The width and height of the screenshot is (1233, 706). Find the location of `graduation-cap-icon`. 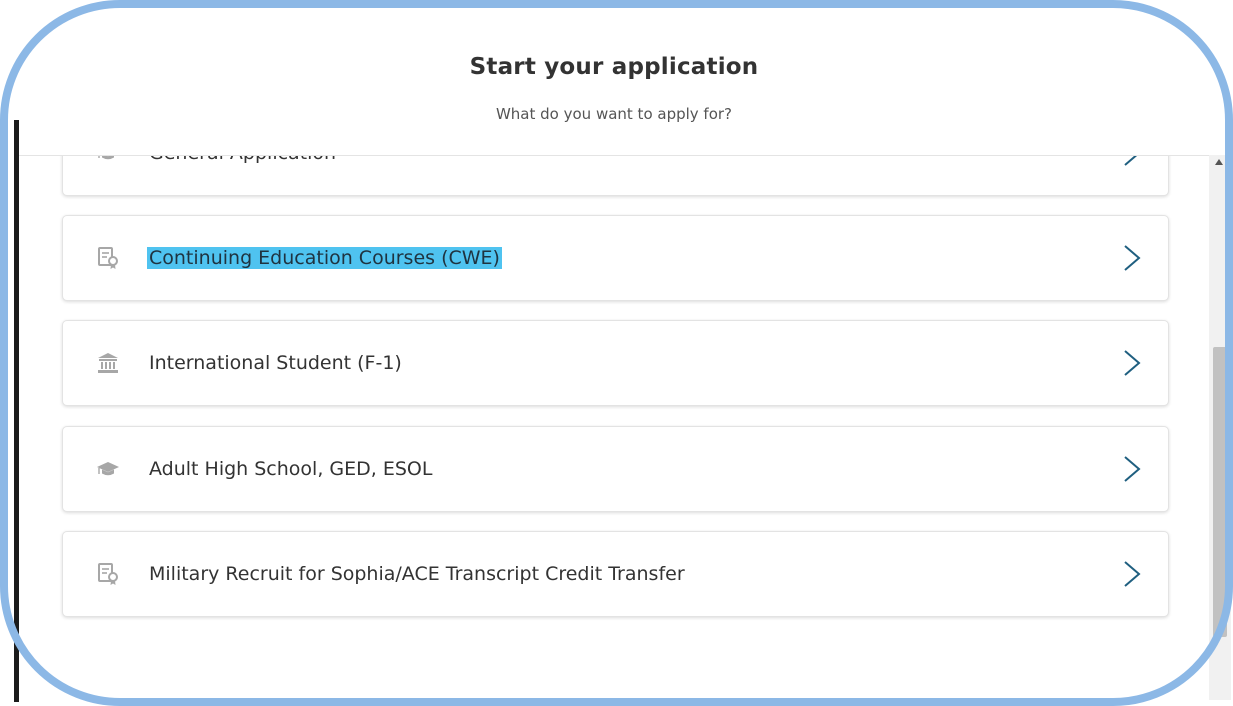

graduation-cap-icon is located at coordinates (108, 469).